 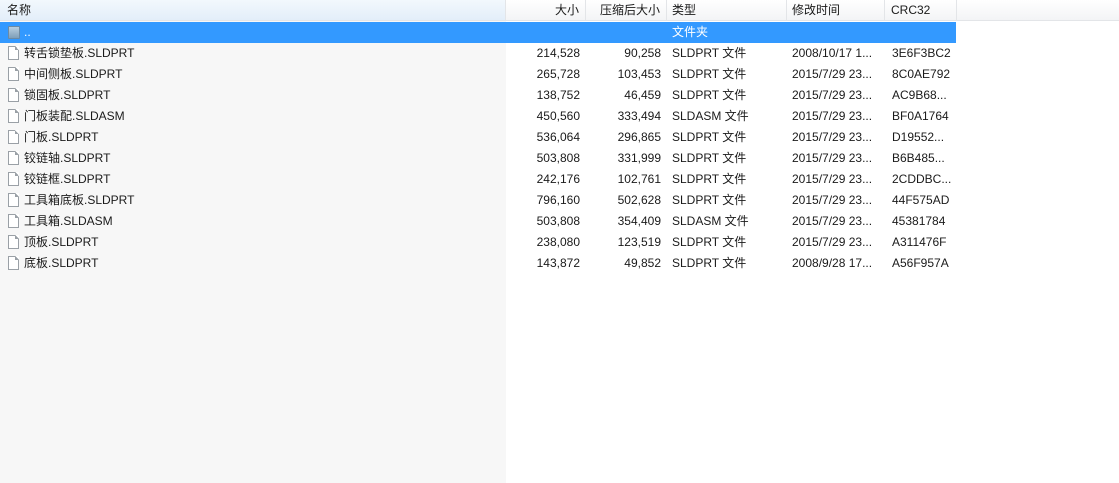 What do you see at coordinates (558, 179) in the screenshot?
I see `row-size: 242,176` at bounding box center [558, 179].